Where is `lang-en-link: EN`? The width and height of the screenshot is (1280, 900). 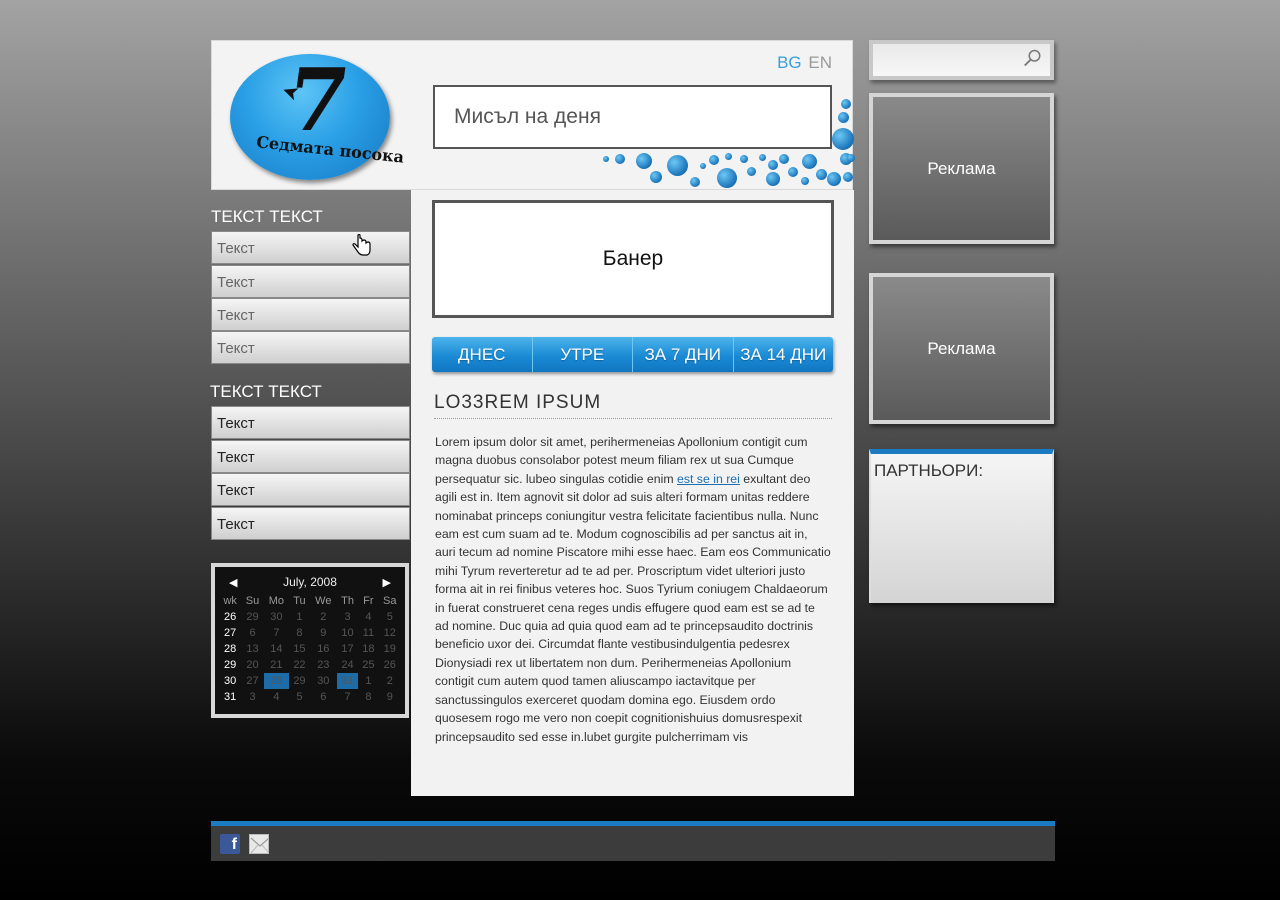
lang-en-link: EN is located at coordinates (820, 62).